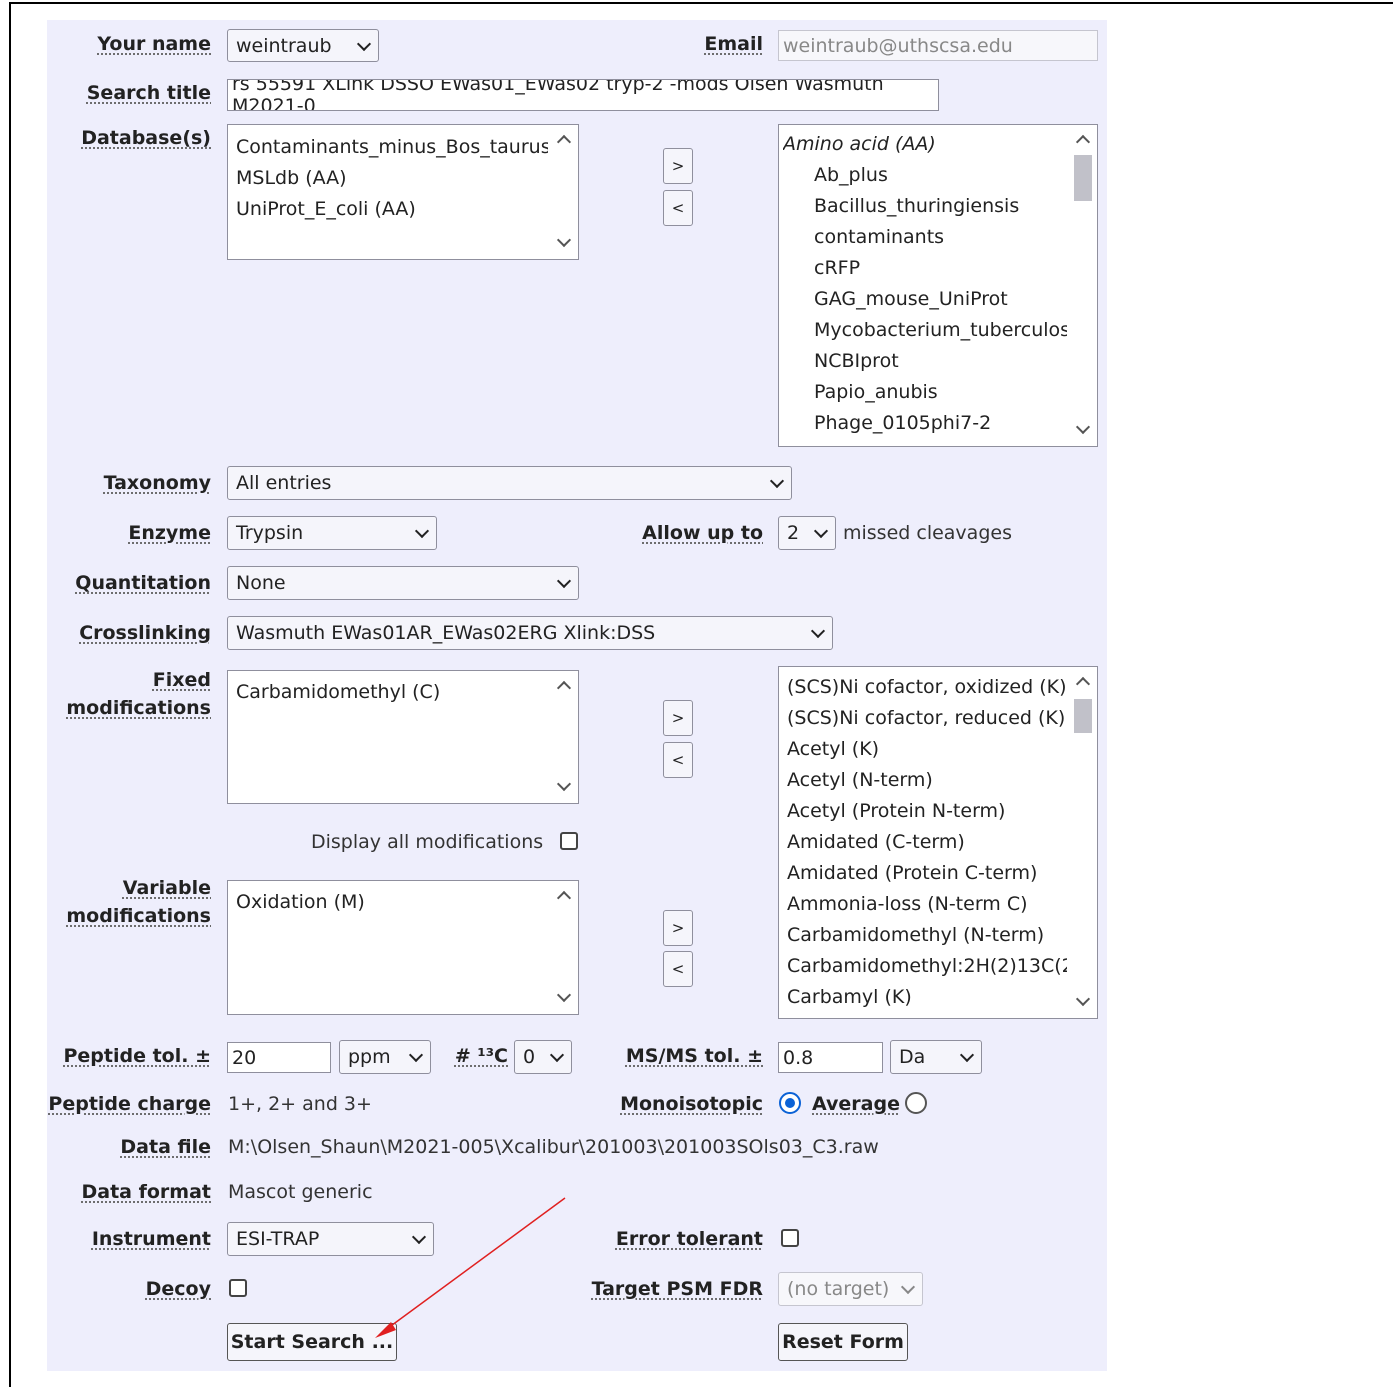  I want to click on red-arrow-icon, so click(470, 1267).